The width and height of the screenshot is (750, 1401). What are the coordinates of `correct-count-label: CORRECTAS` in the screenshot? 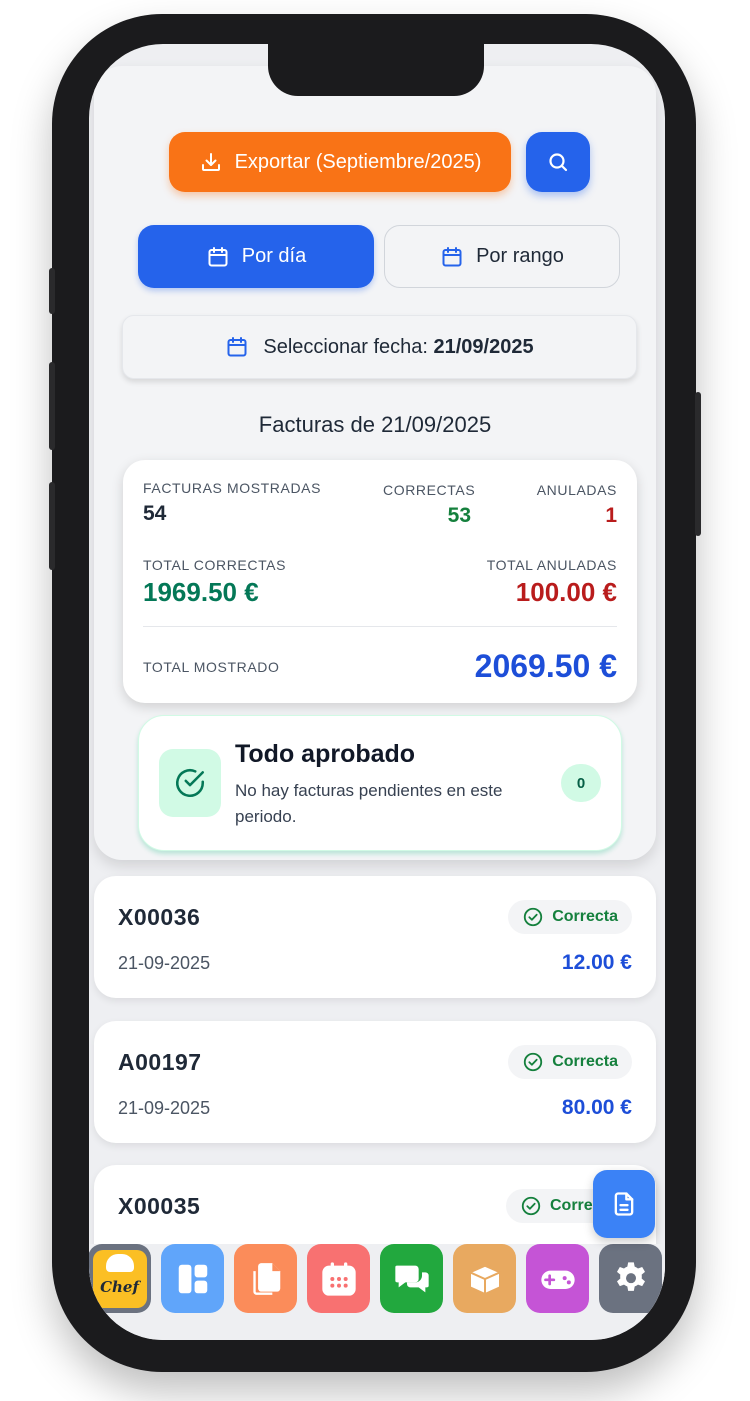 It's located at (429, 490).